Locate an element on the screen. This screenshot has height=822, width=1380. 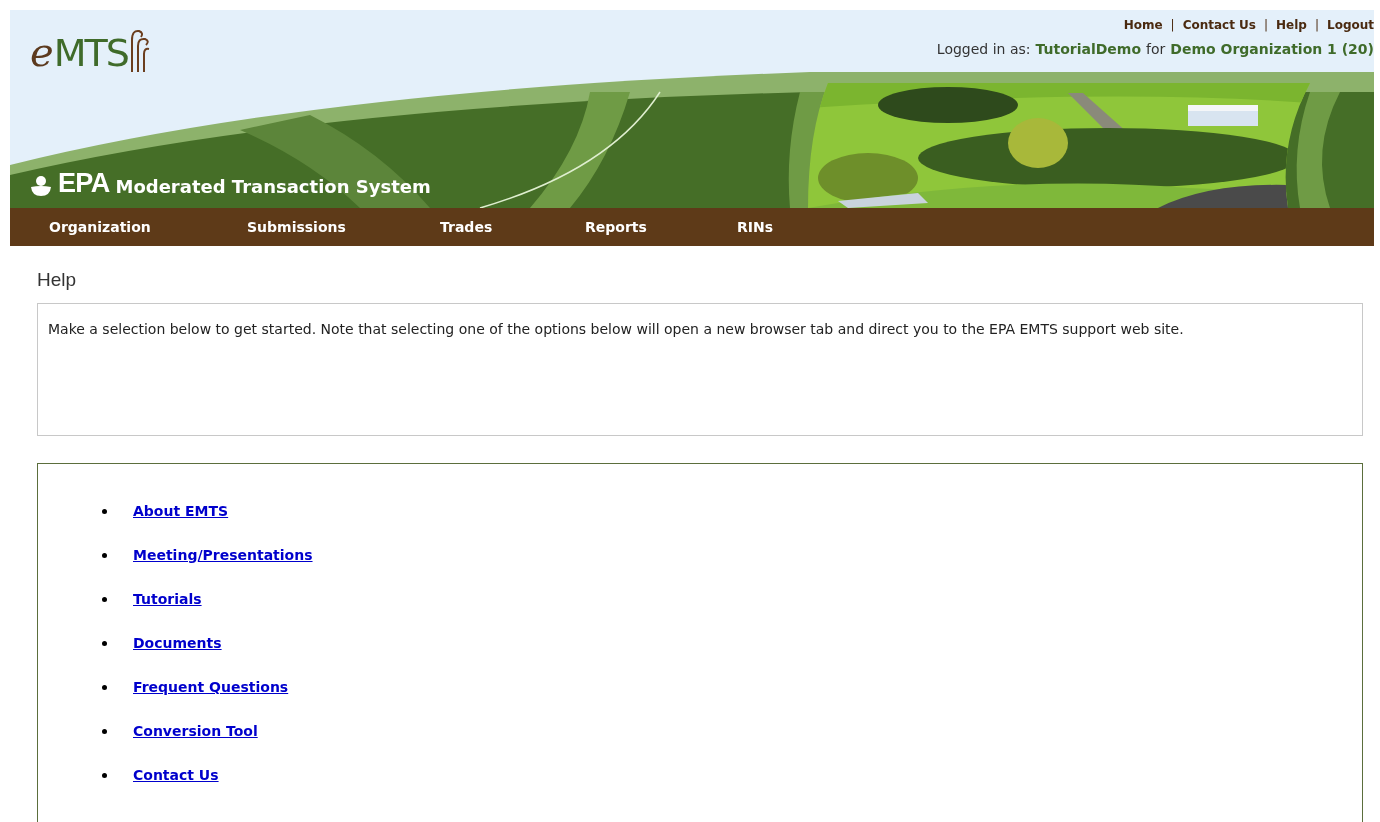
top-link: Logout is located at coordinates (1350, 25).